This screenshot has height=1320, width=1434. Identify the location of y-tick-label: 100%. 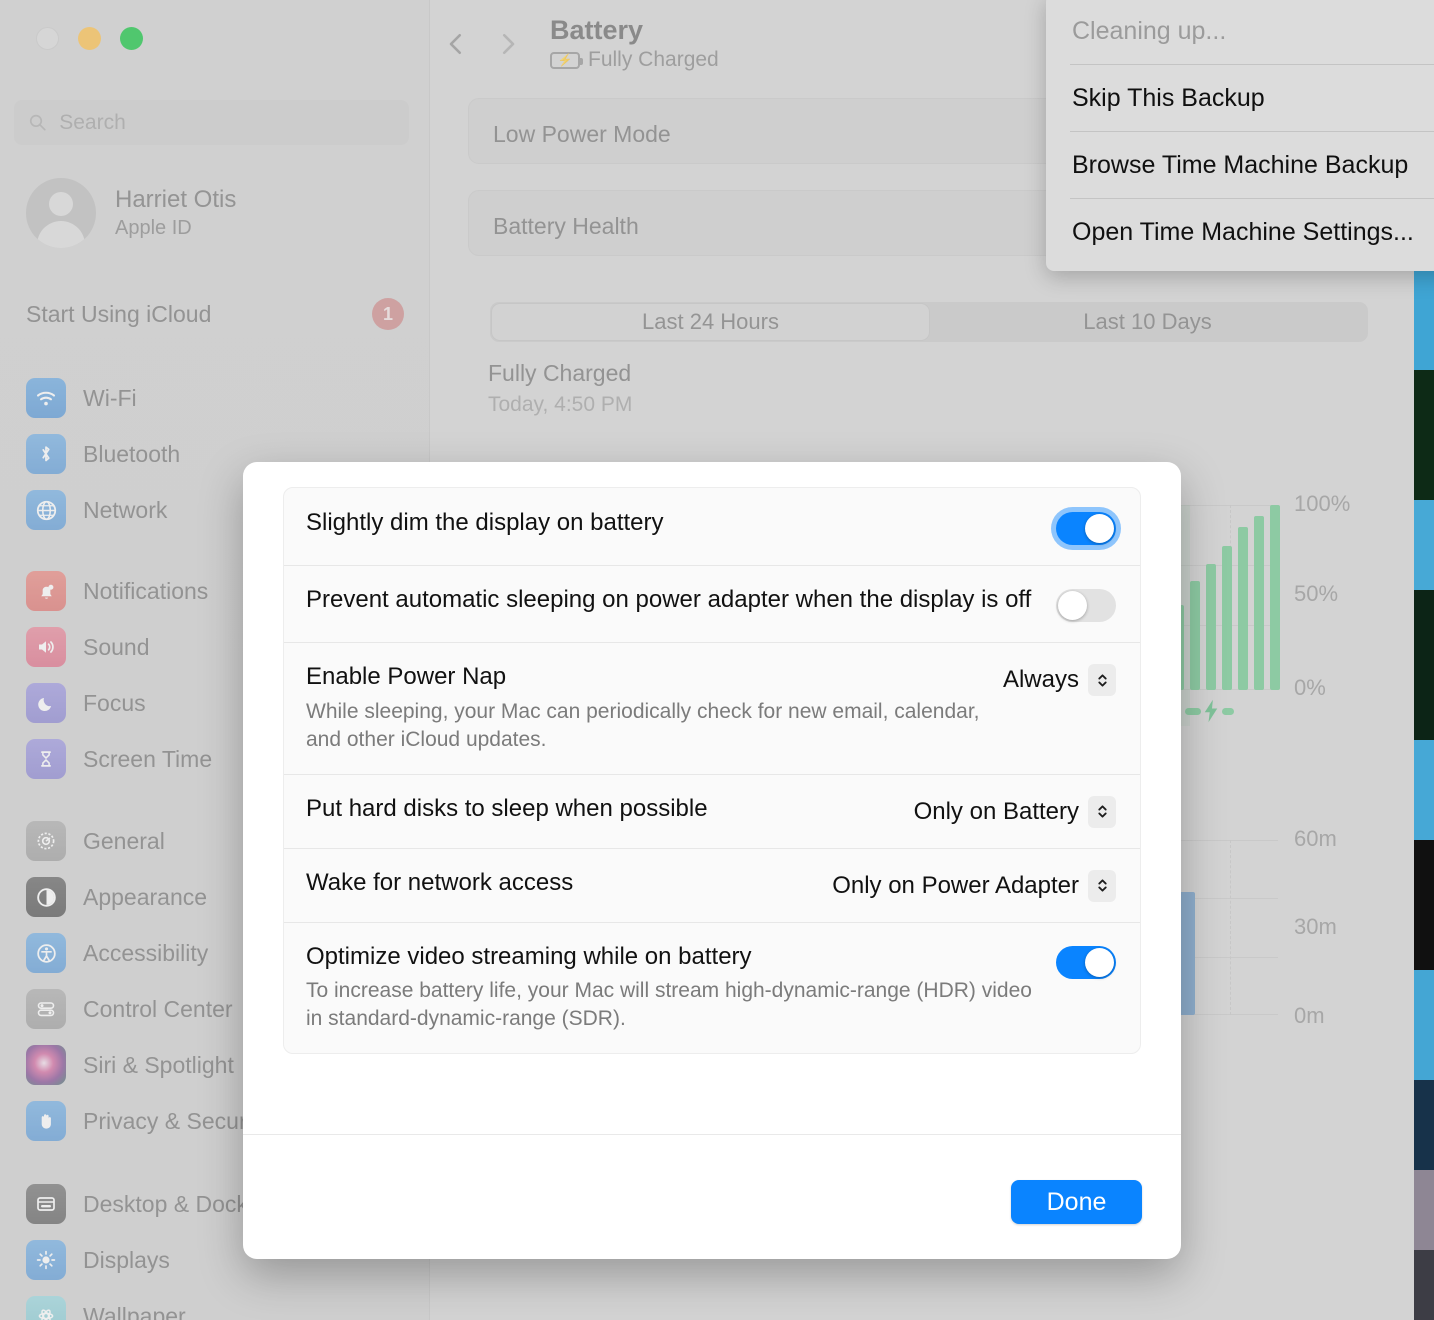
(1322, 503).